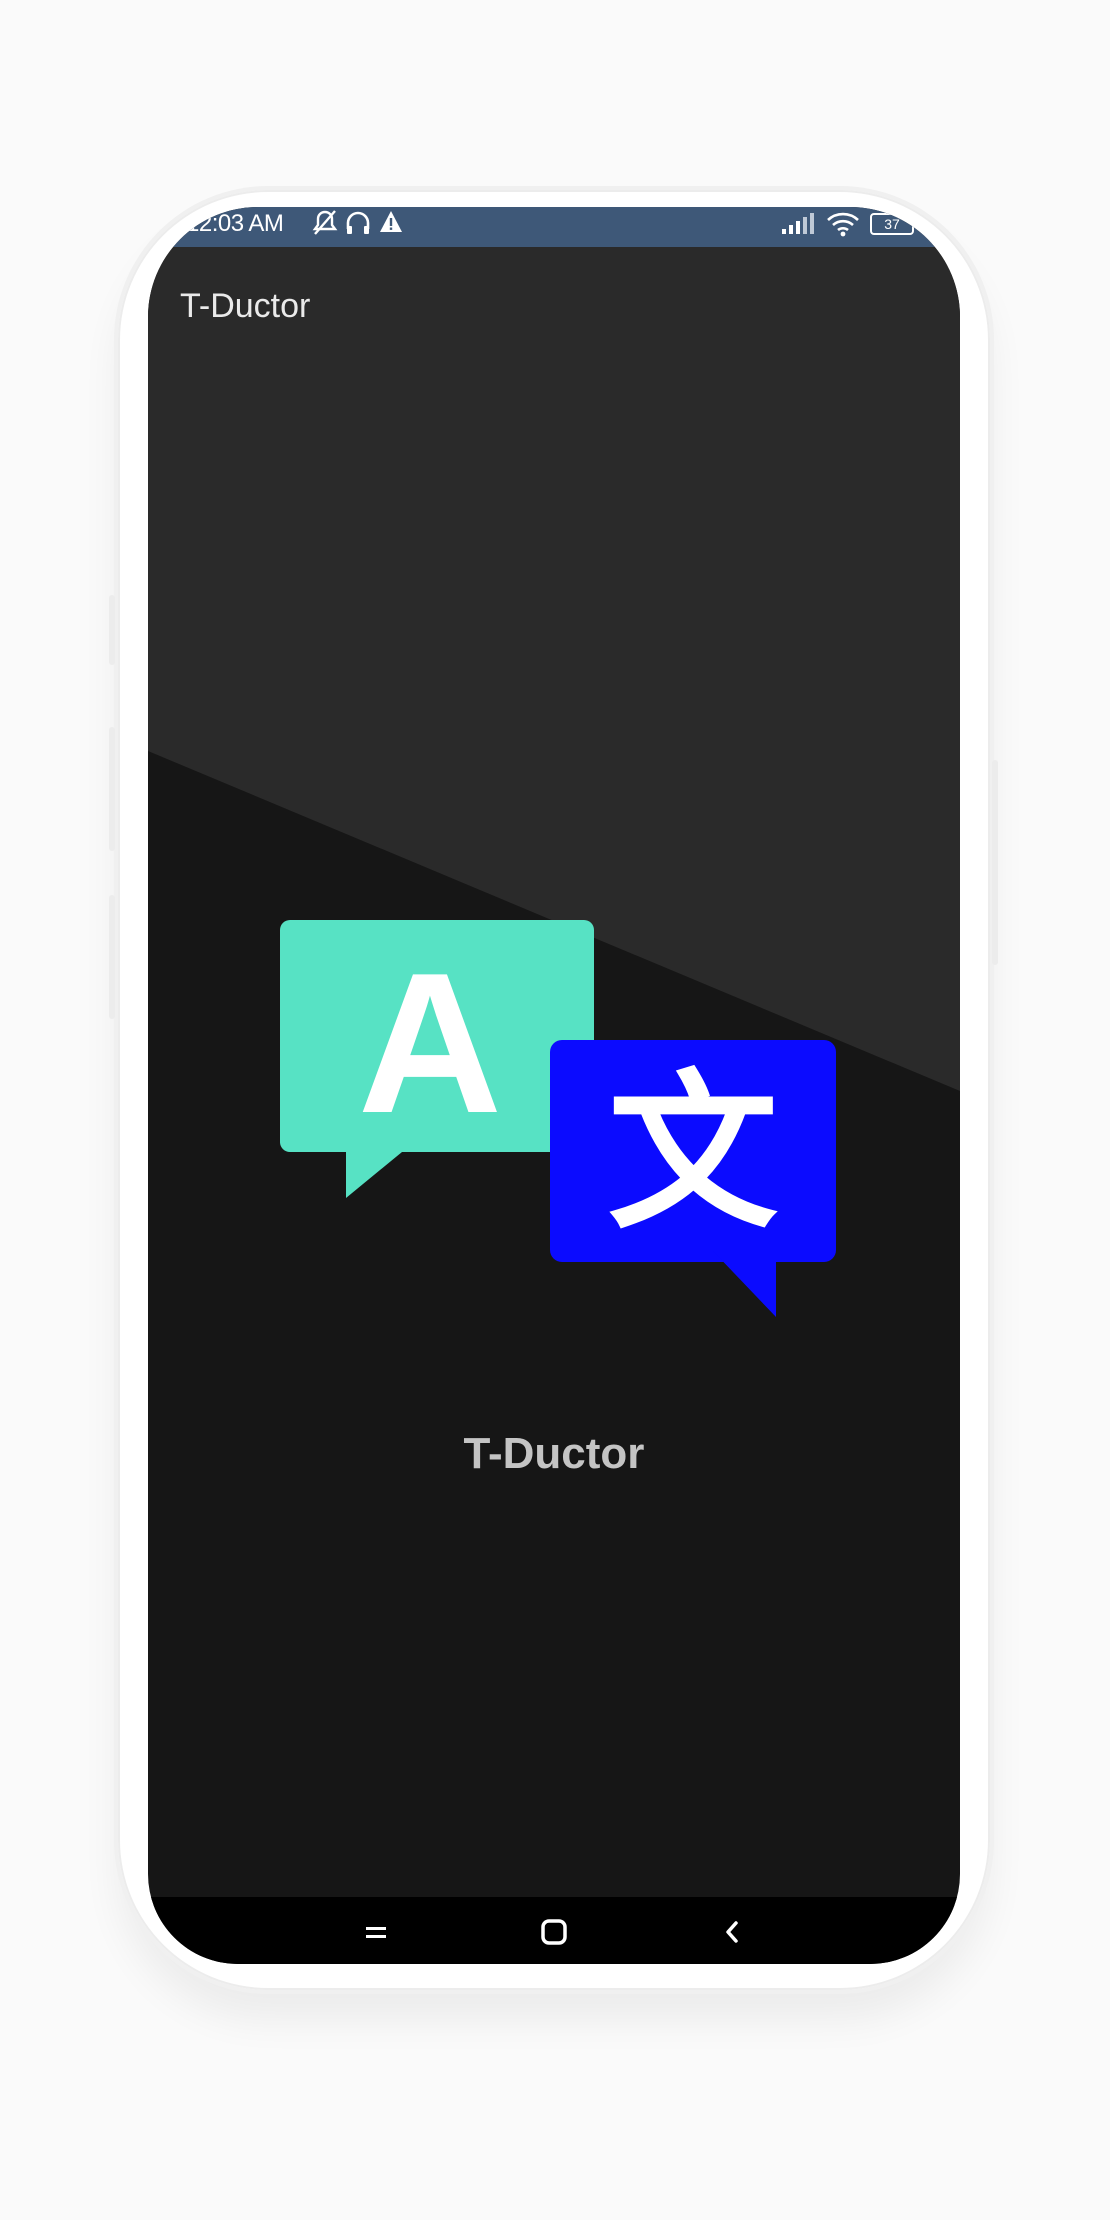 This screenshot has width=1110, height=2220. I want to click on home-icon, so click(554, 1932).